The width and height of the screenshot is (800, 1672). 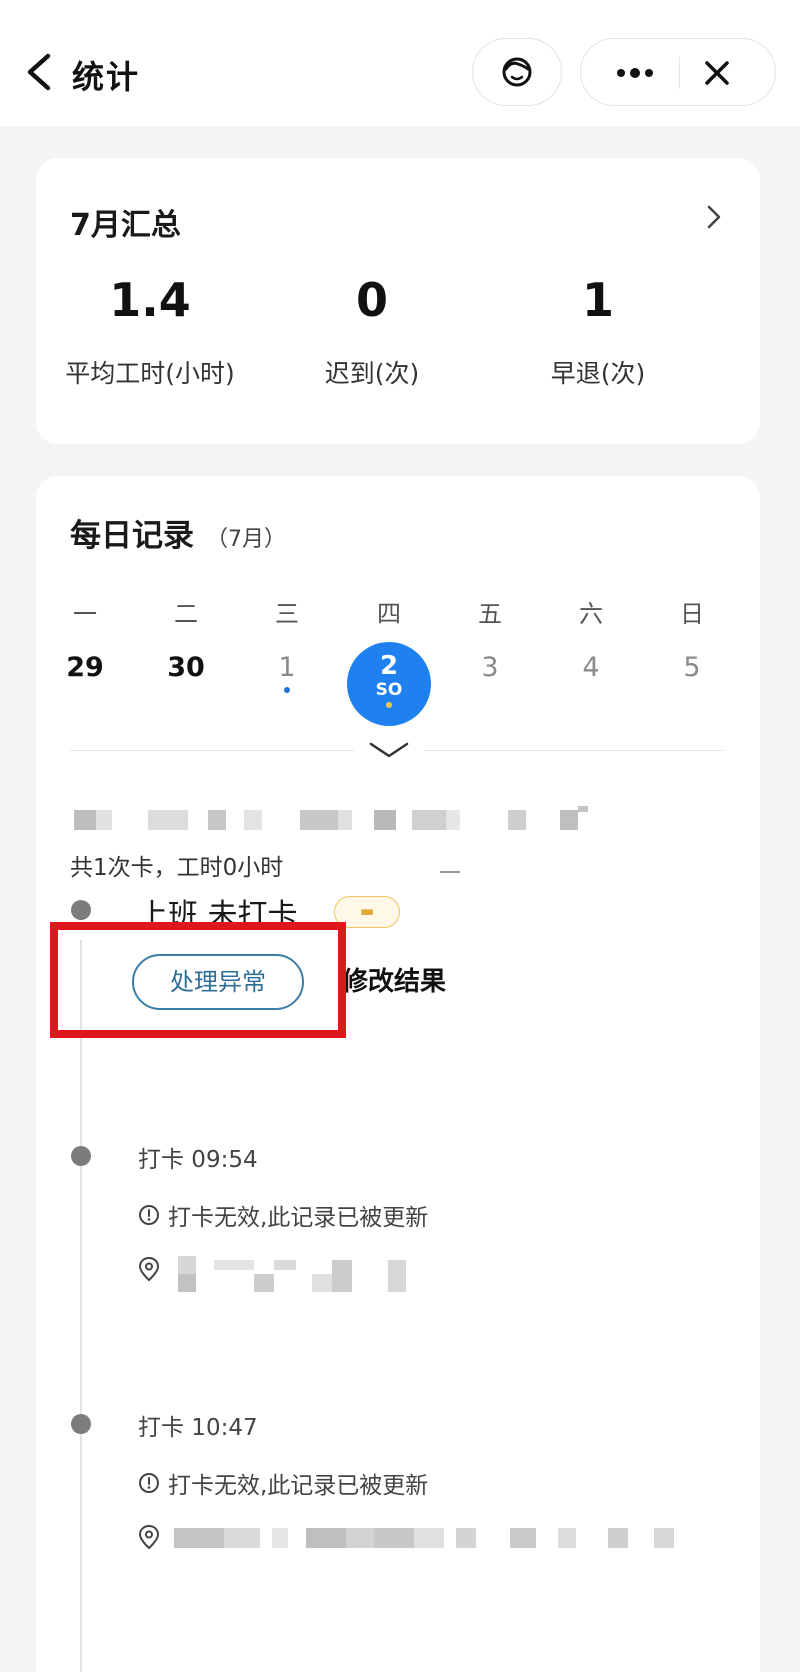 I want to click on weekday-sun: 日, so click(x=692, y=614).